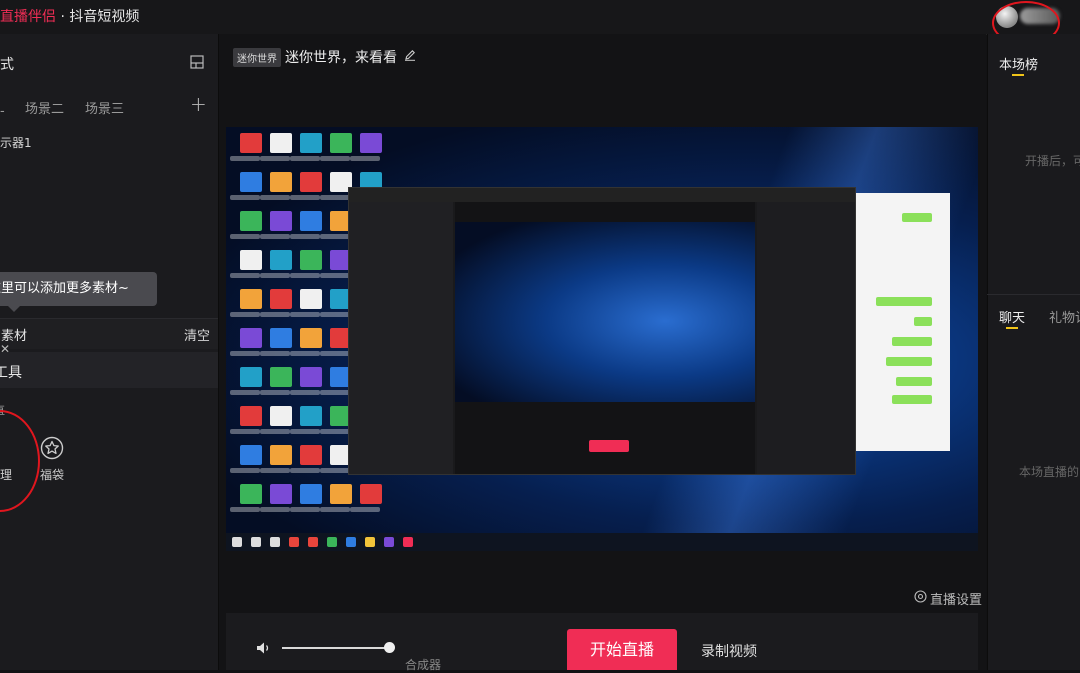 The height and width of the screenshot is (673, 1080). I want to click on nested-title-bar, so click(602, 195).